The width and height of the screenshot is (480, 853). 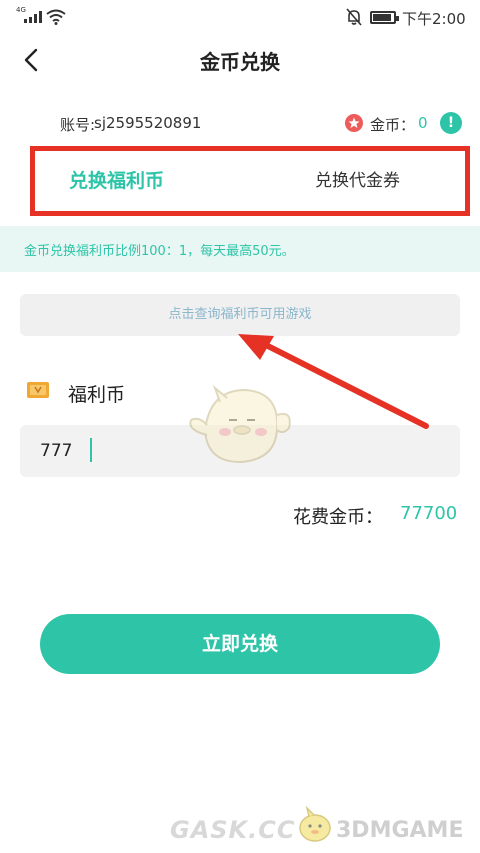 I want to click on exchange-tabs: 兑换福利币 兑换代金券, so click(x=250, y=181).